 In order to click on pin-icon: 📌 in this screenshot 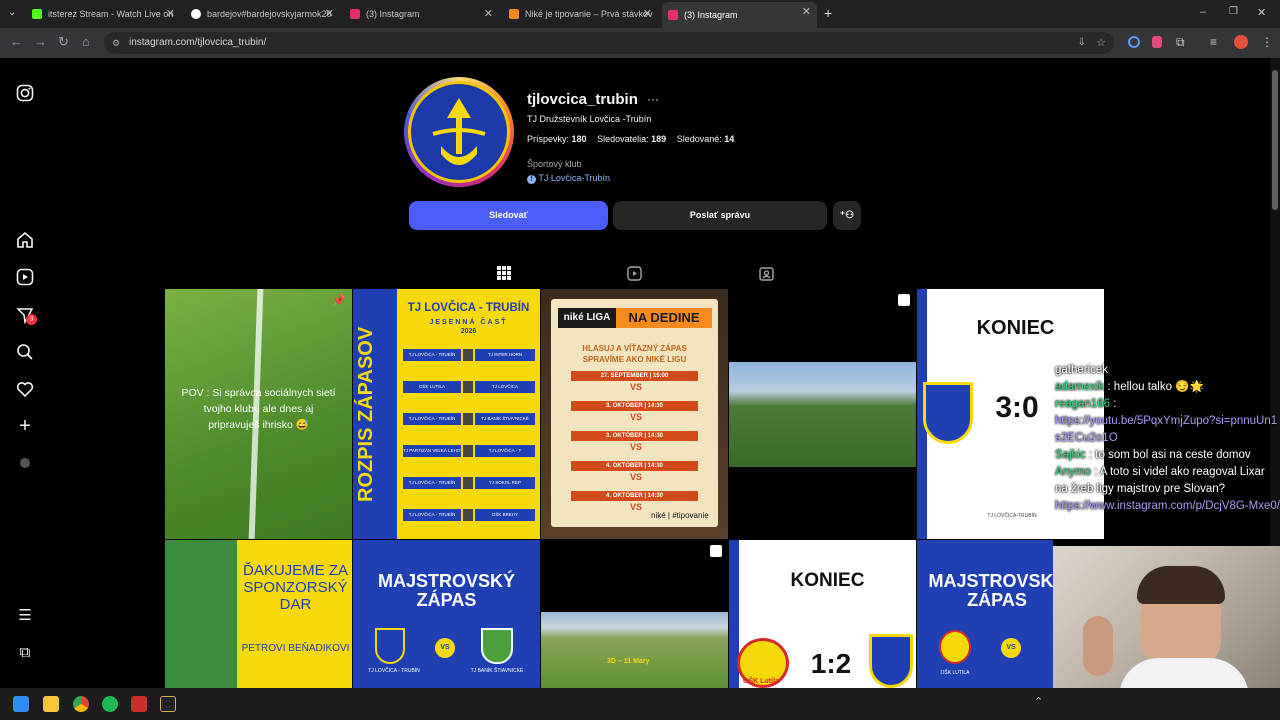, I will do `click(339, 301)`.